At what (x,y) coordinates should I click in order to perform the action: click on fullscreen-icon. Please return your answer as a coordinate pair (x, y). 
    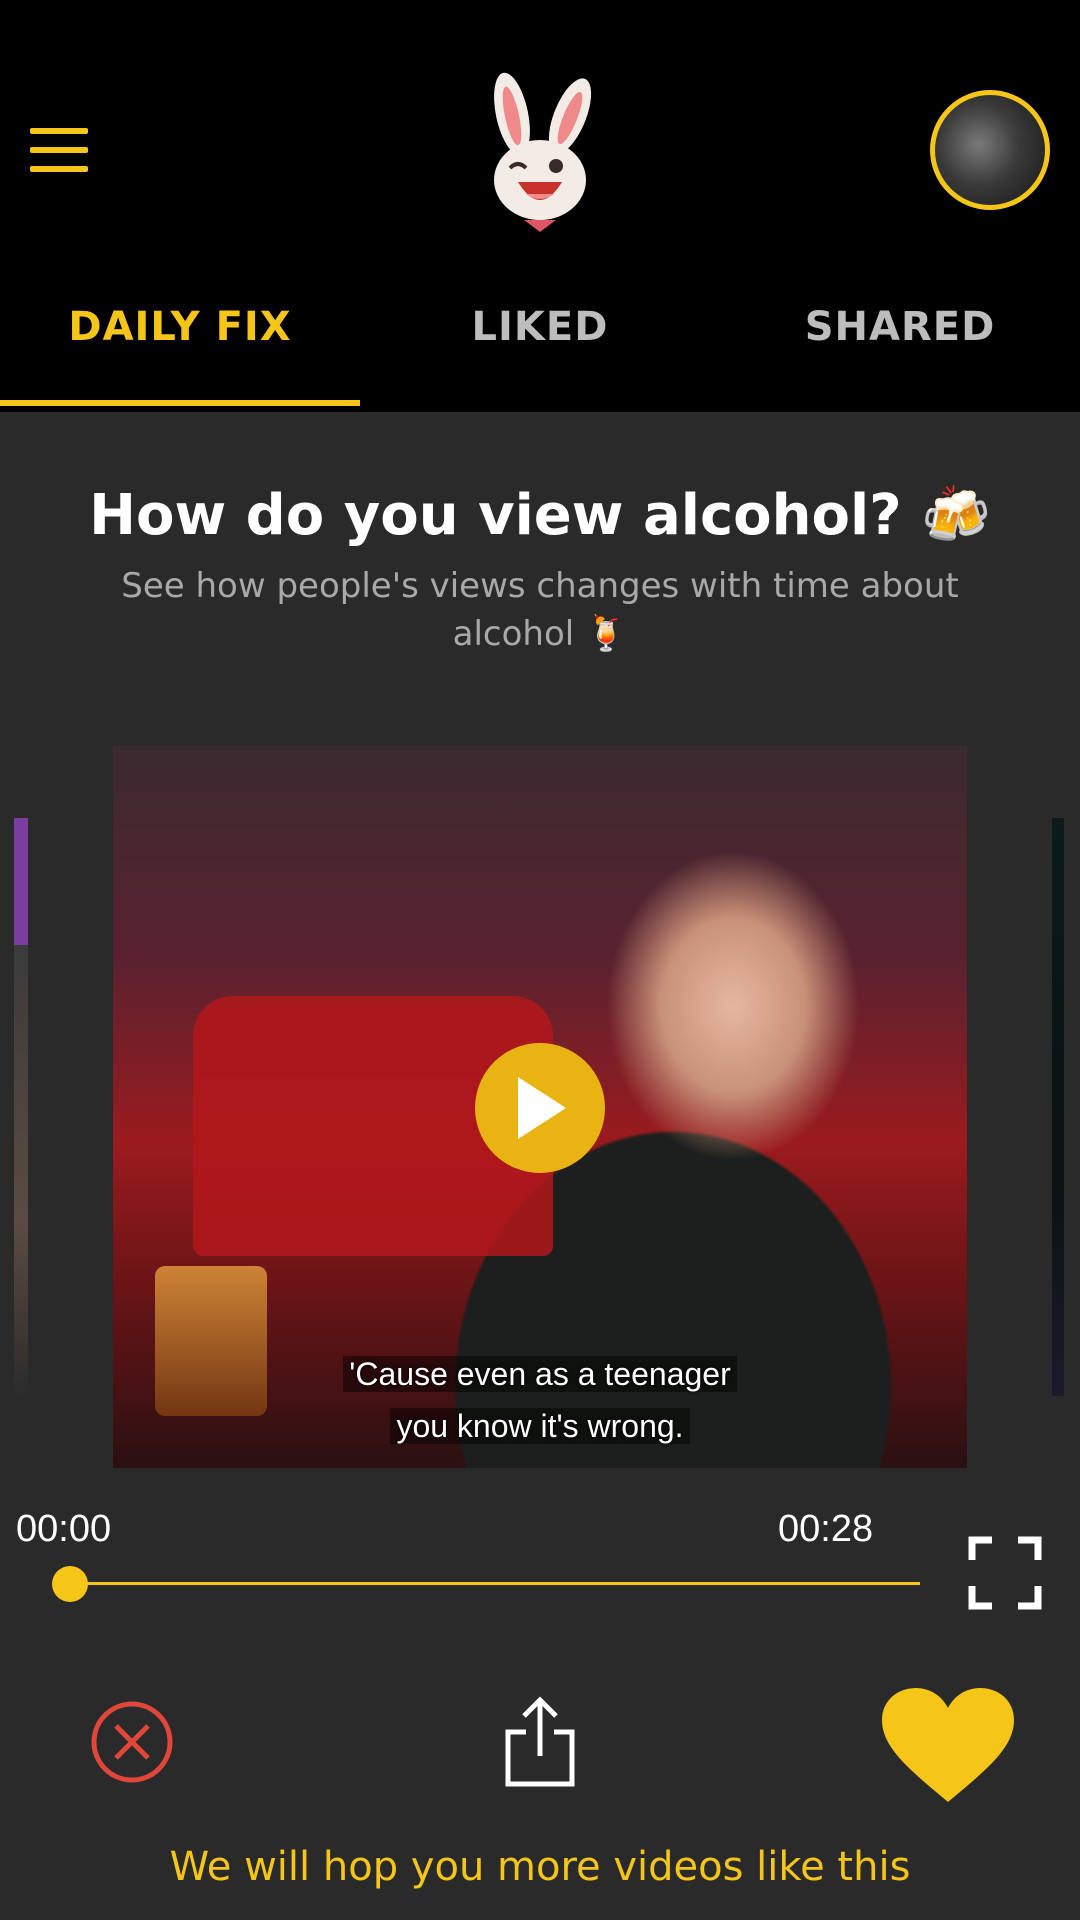
    Looking at the image, I should click on (1005, 1573).